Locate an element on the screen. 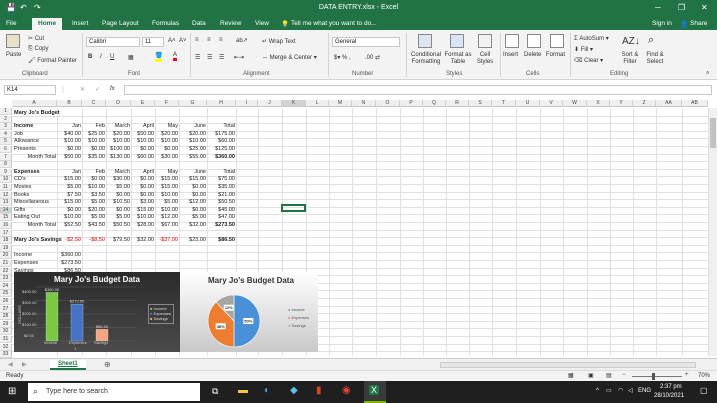 Image resolution: width=717 pixels, height=403 pixels. scroll-thumb is located at coordinates (713, 133).